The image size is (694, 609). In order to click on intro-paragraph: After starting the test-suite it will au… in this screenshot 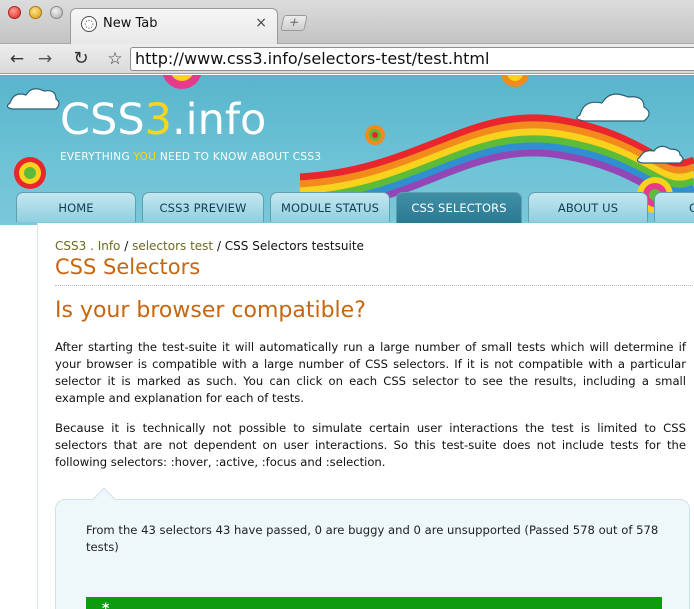, I will do `click(370, 372)`.